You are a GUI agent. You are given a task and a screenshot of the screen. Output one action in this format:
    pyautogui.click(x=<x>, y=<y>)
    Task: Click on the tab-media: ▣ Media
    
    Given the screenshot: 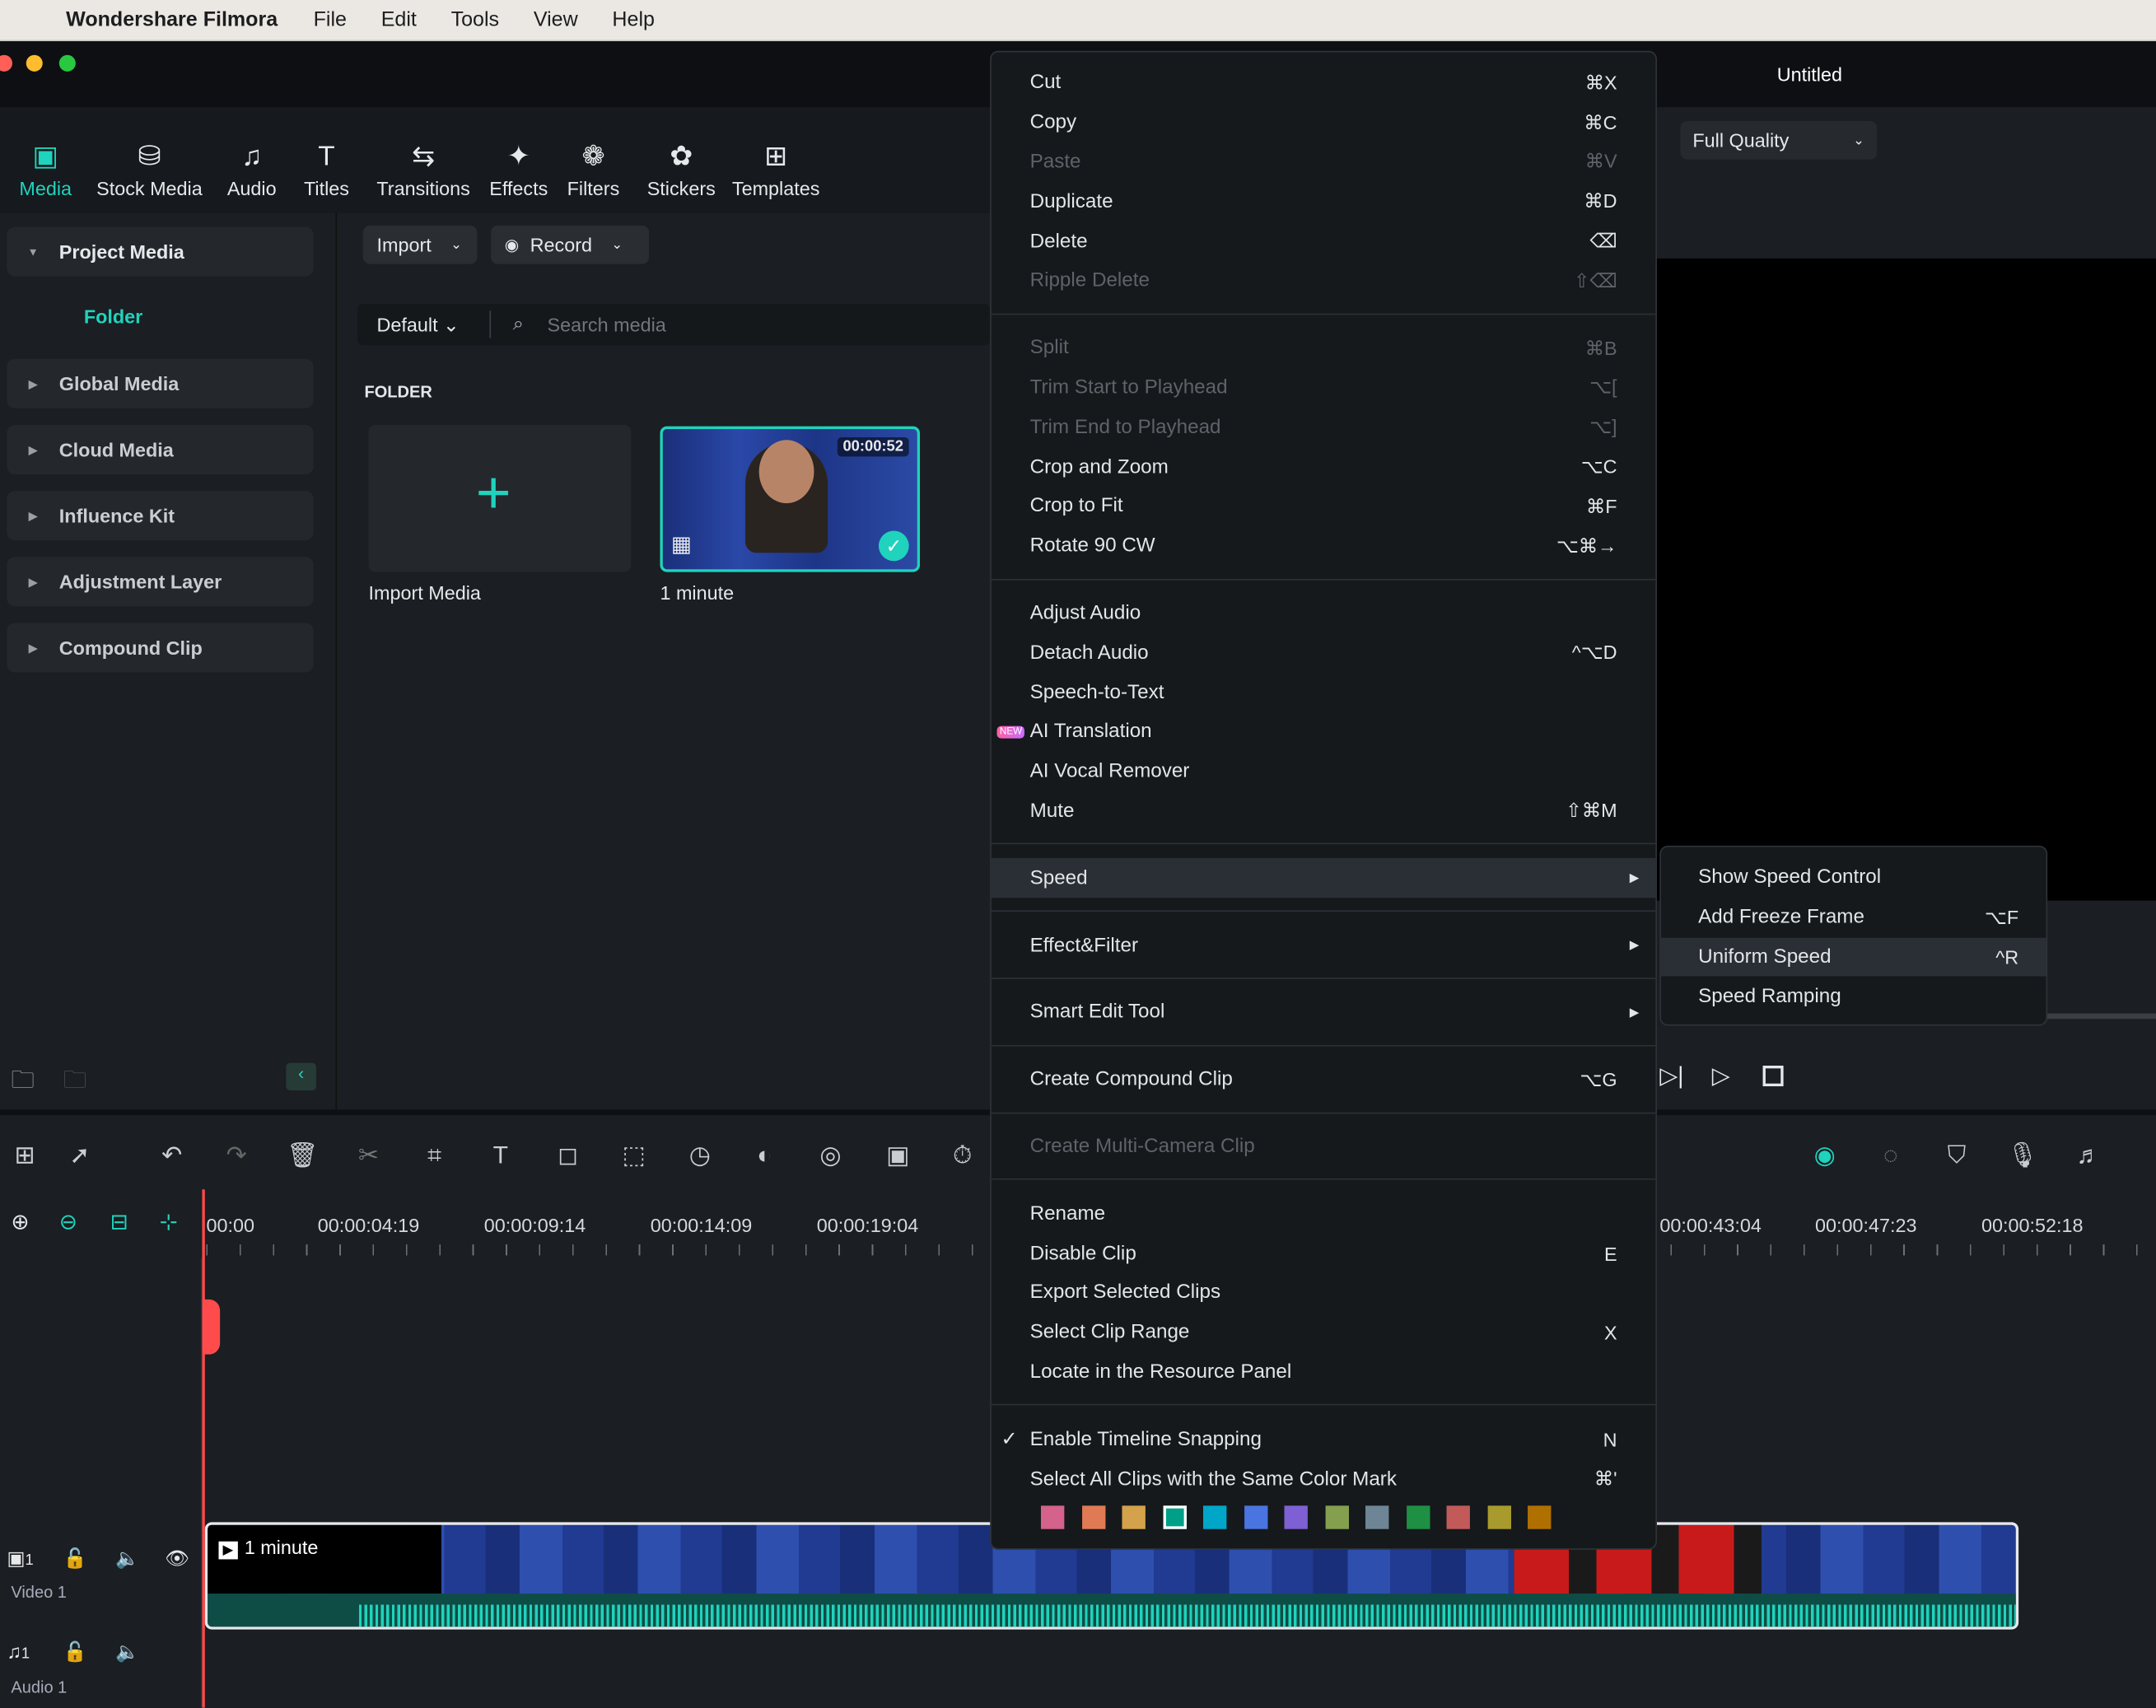 What is the action you would take?
    pyautogui.click(x=45, y=160)
    